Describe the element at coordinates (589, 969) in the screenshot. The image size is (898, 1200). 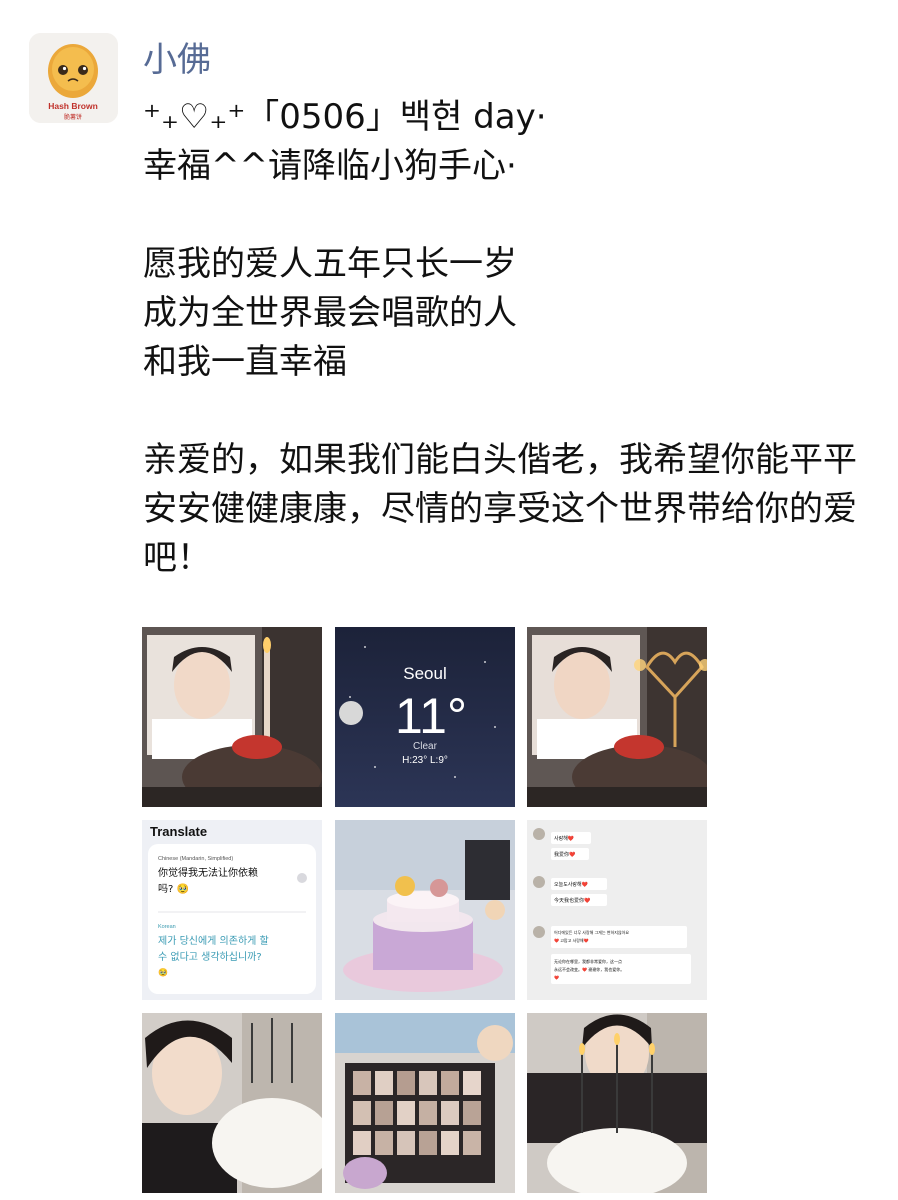
I see `svg-text: 永远不会改变。❤️ 谢谢你，我也爱你。` at that location.